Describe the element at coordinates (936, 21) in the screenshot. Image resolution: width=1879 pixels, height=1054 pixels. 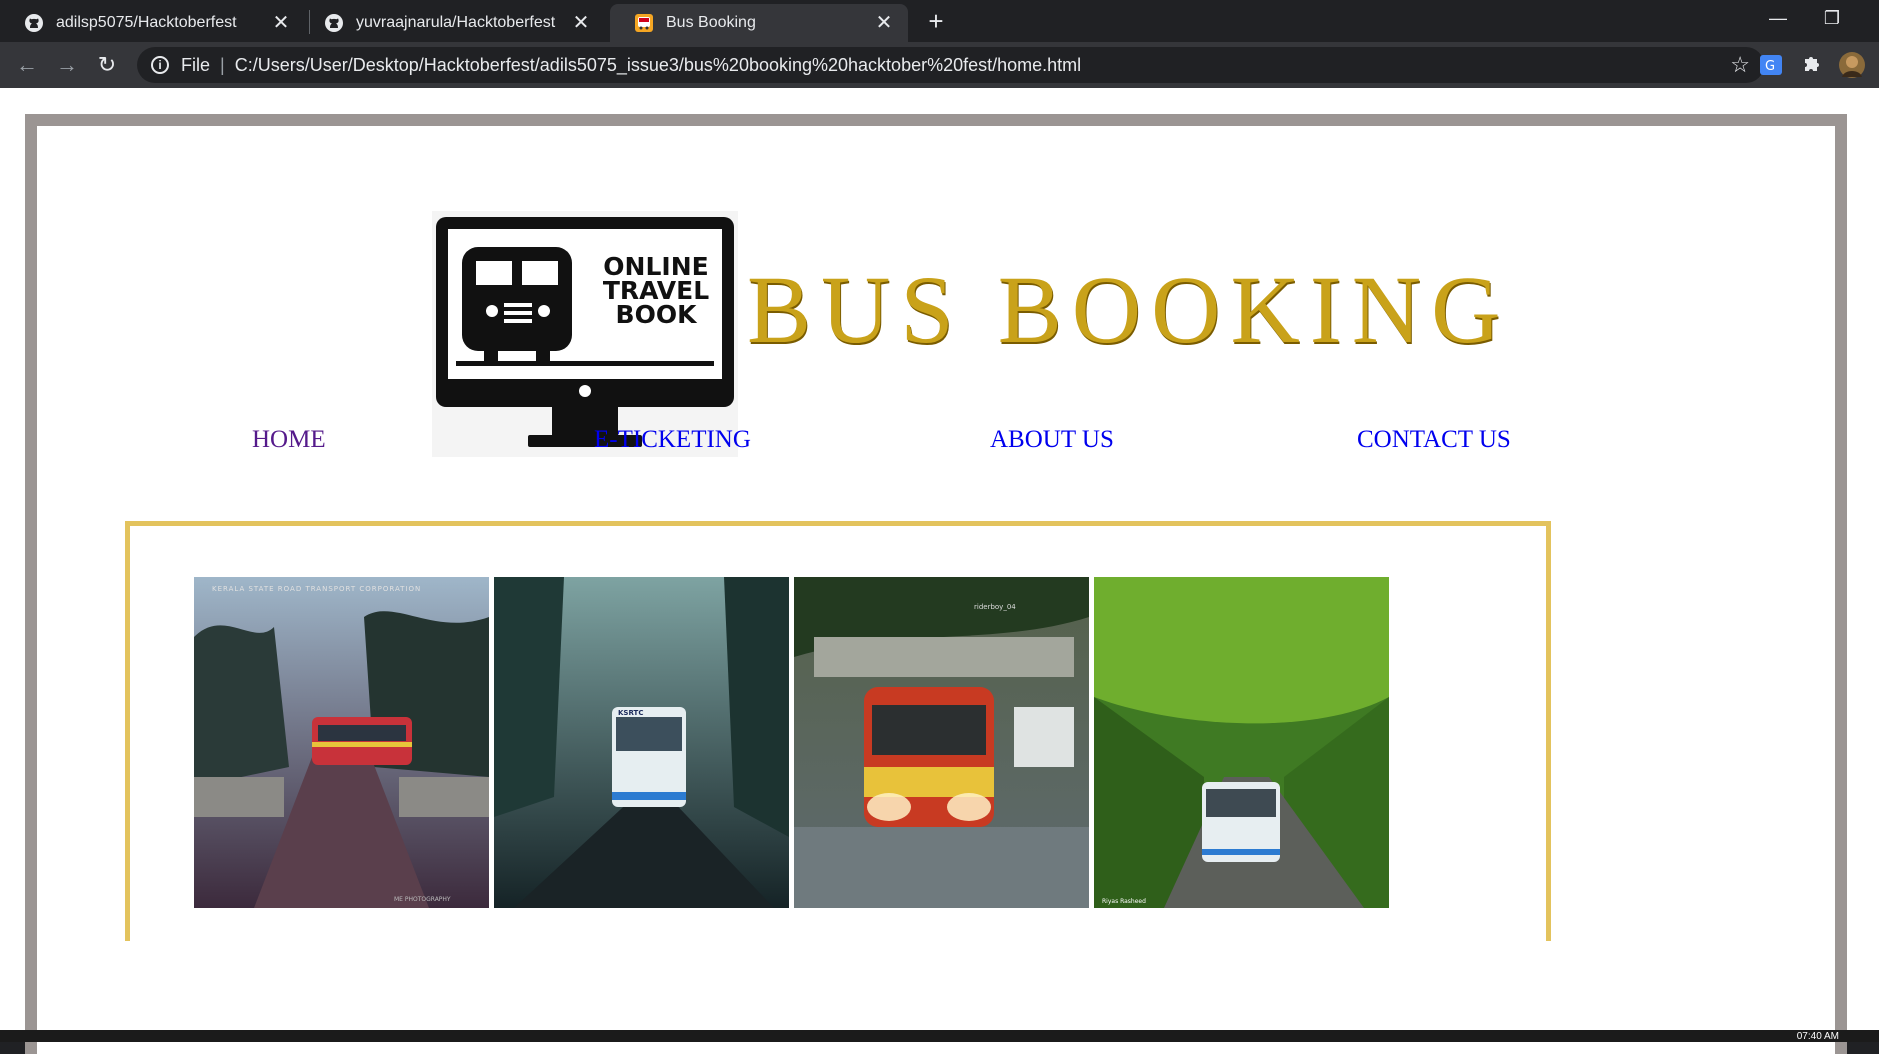
I see `new-tab-button: +` at that location.